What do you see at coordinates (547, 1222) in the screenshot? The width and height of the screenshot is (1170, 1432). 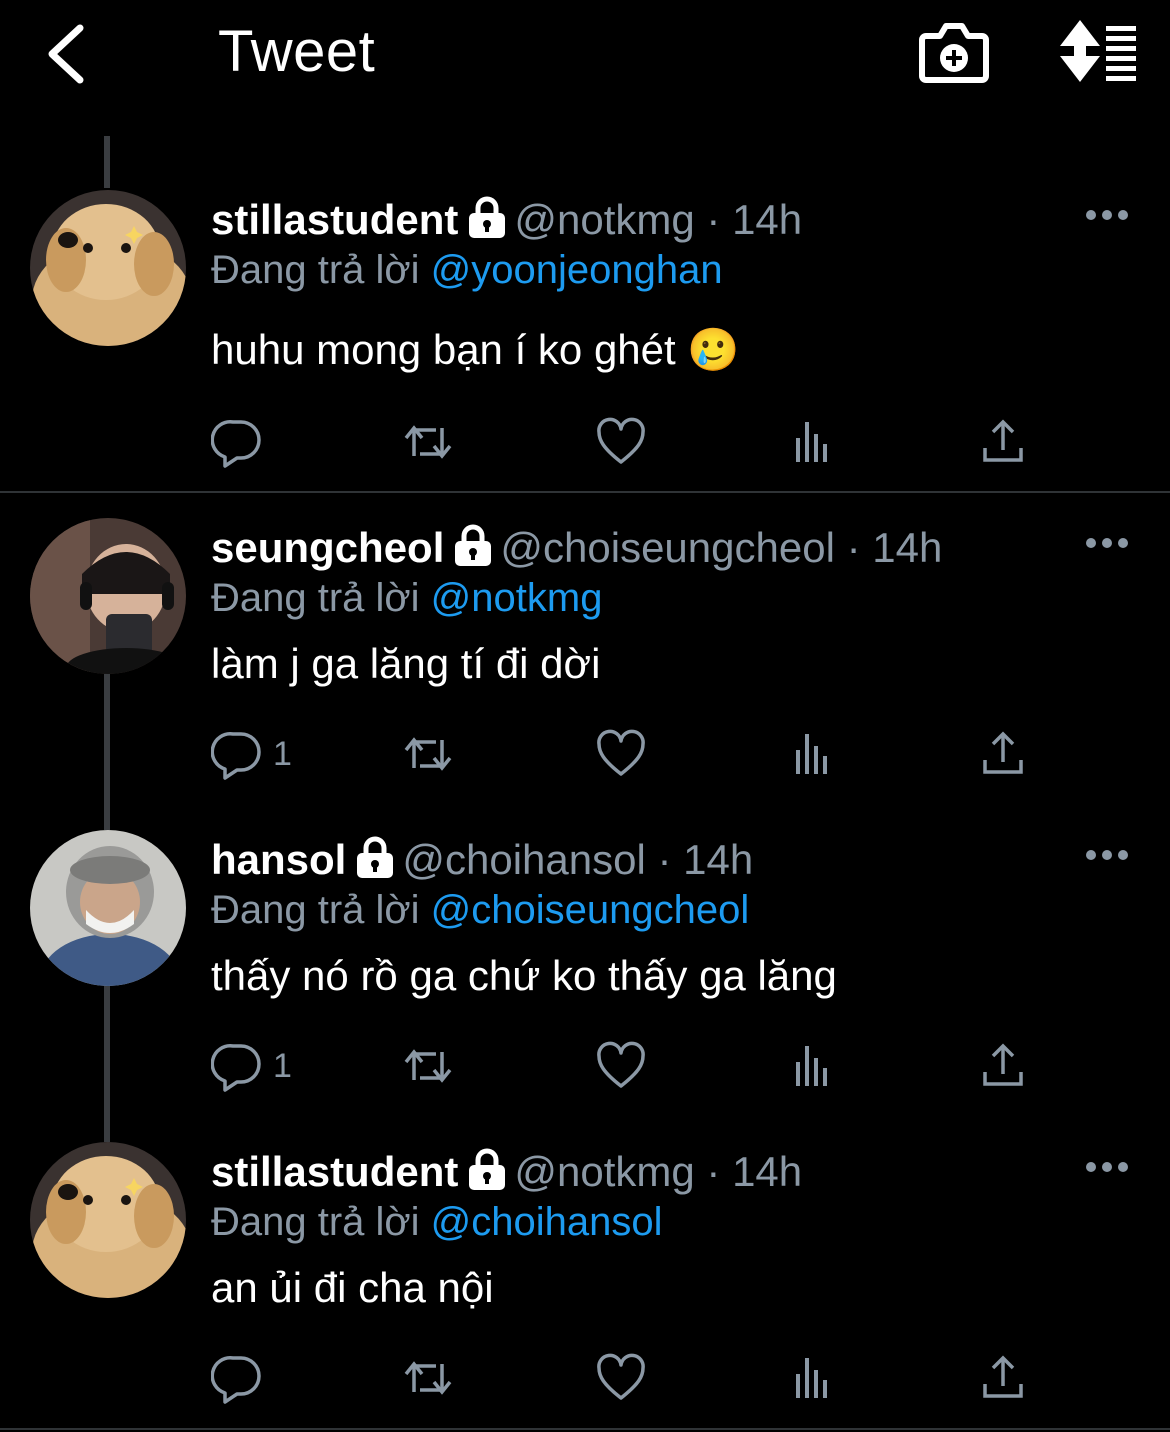 I see `mention-link: @choihansol` at bounding box center [547, 1222].